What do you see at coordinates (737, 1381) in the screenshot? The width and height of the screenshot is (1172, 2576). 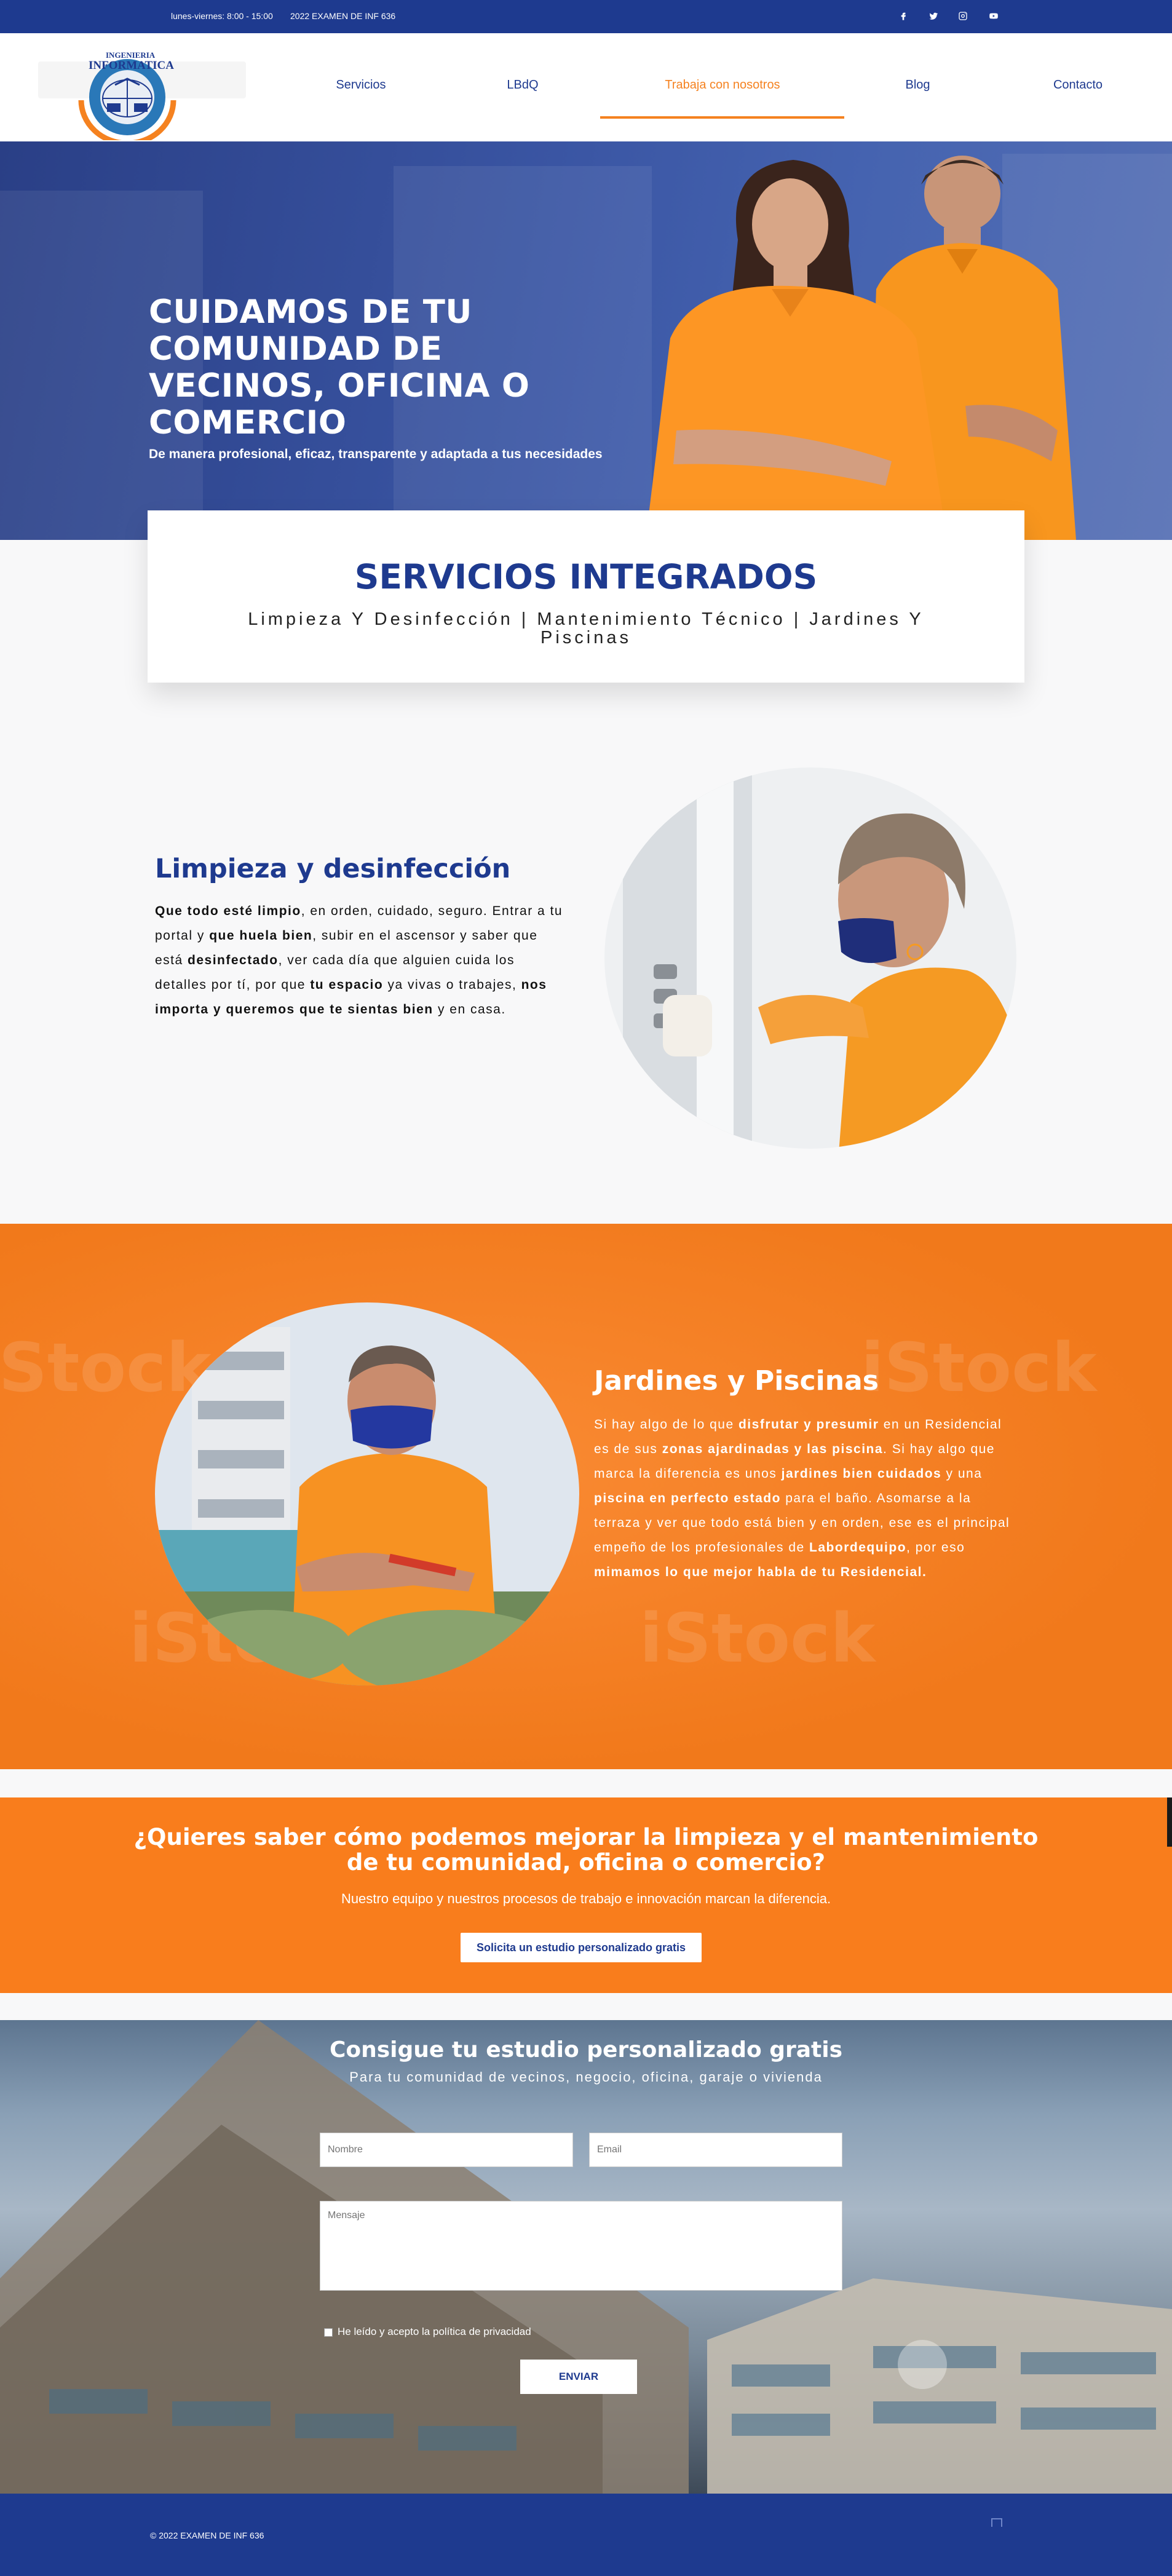 I see `jardines-title: Jardines y Piscinas` at bounding box center [737, 1381].